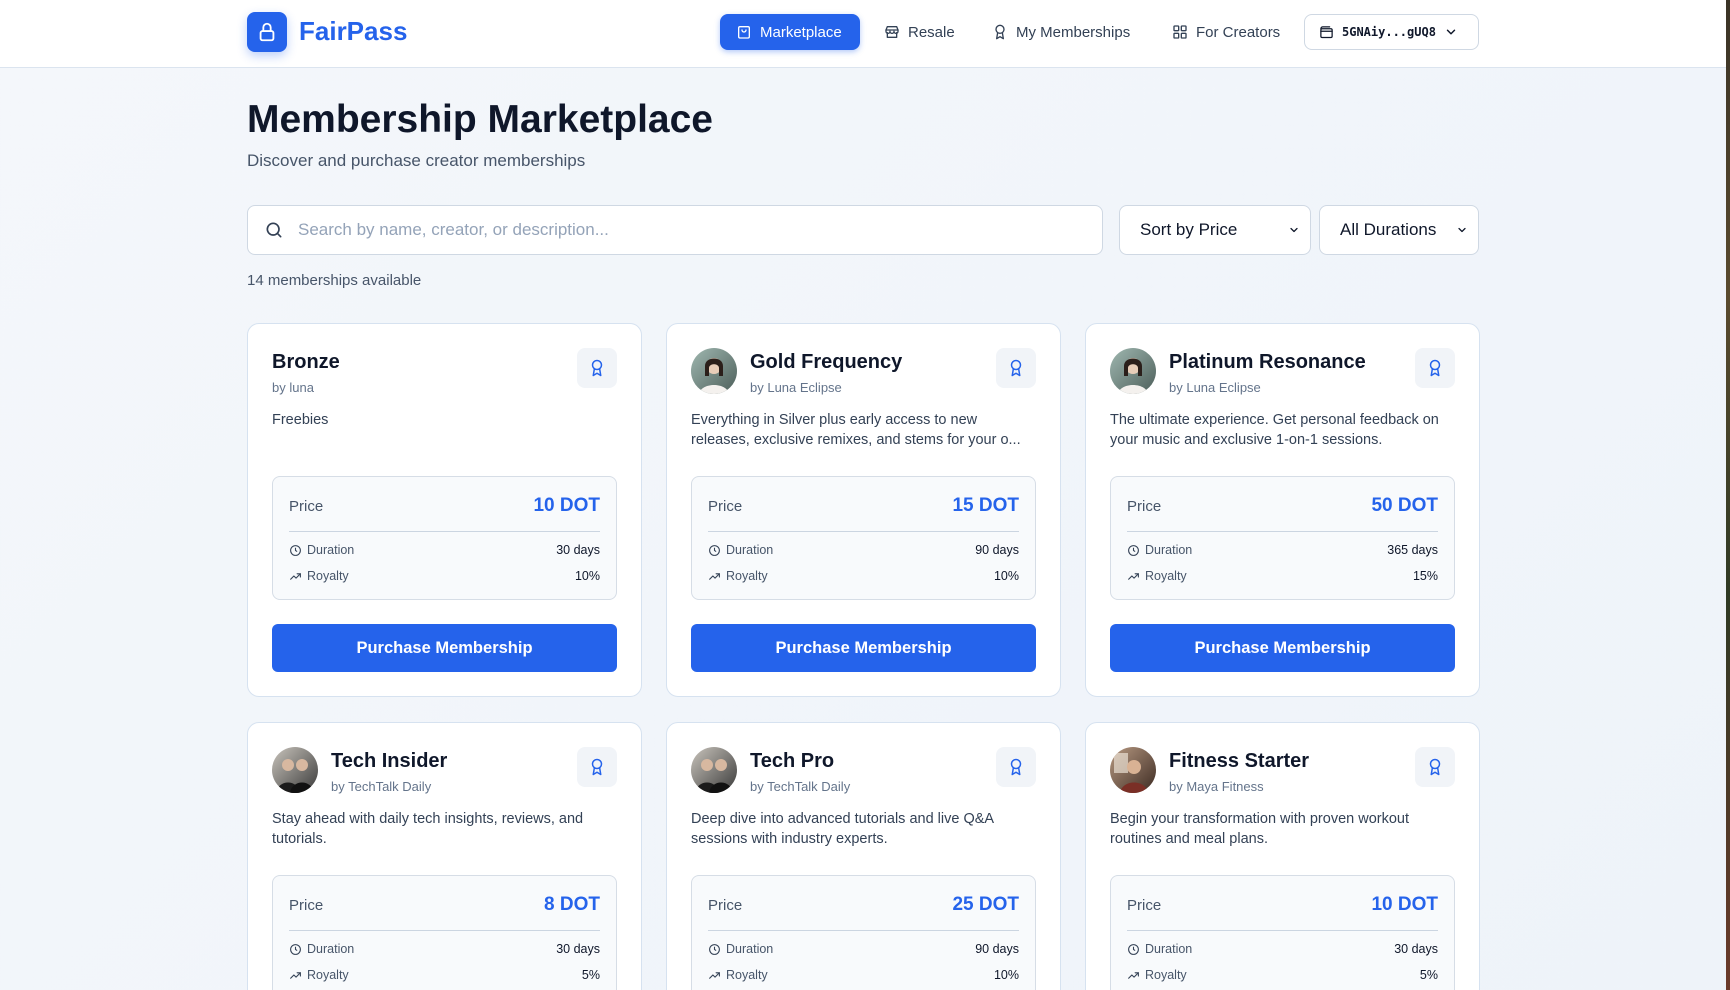  I want to click on card-title: Tech Pro, so click(792, 761).